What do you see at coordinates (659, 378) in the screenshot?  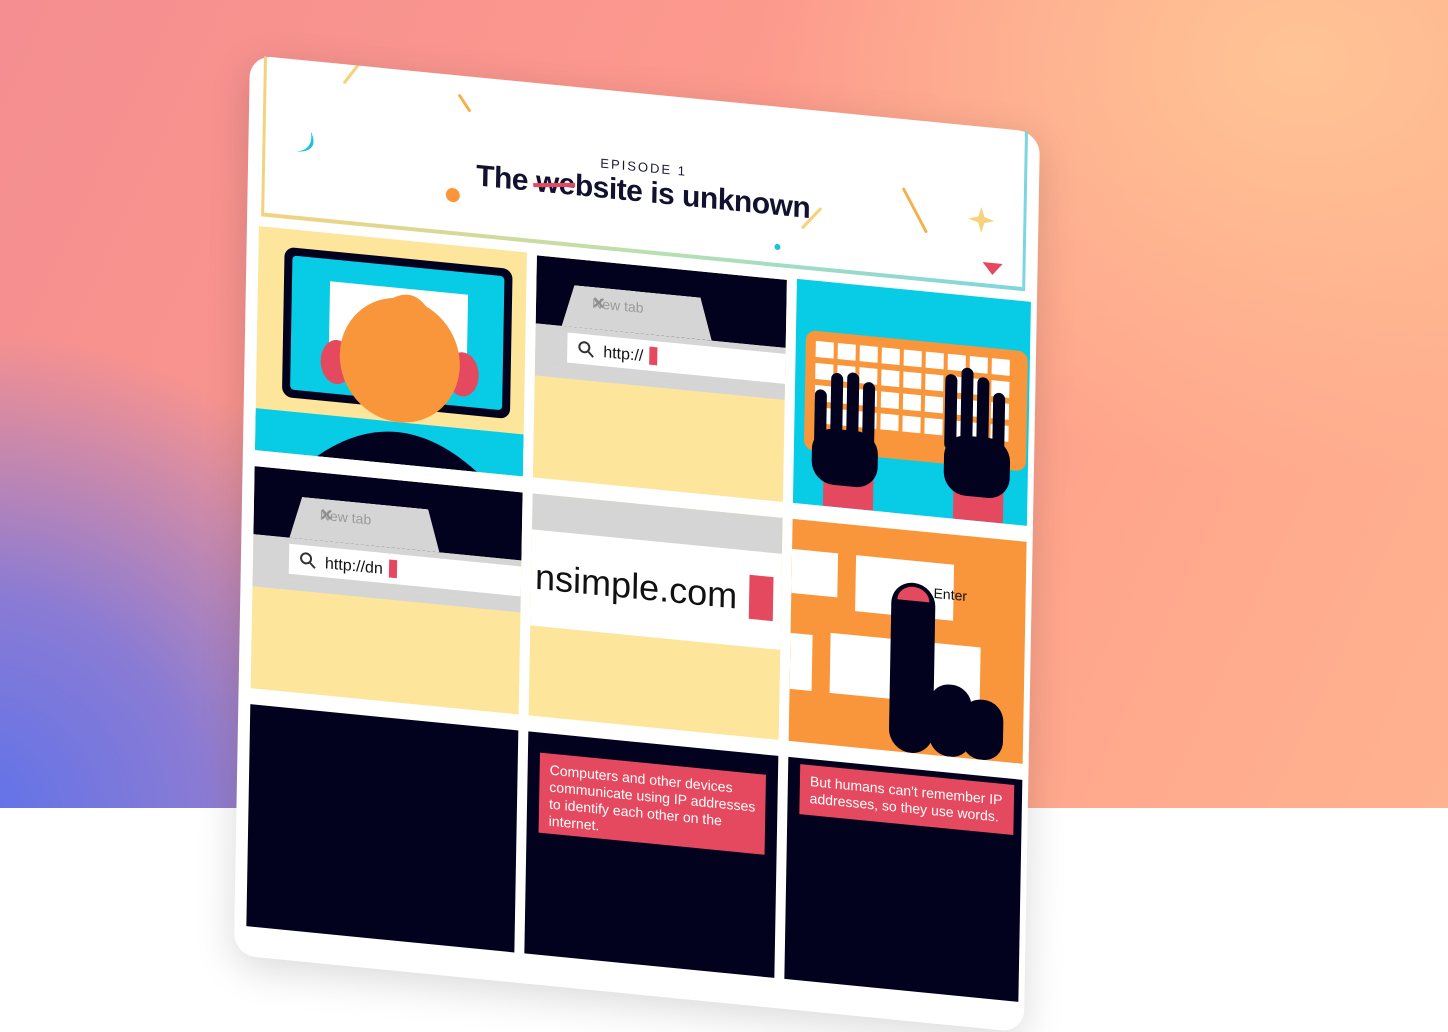 I see `panel-browser-typing-1: New tab ✕ http://` at bounding box center [659, 378].